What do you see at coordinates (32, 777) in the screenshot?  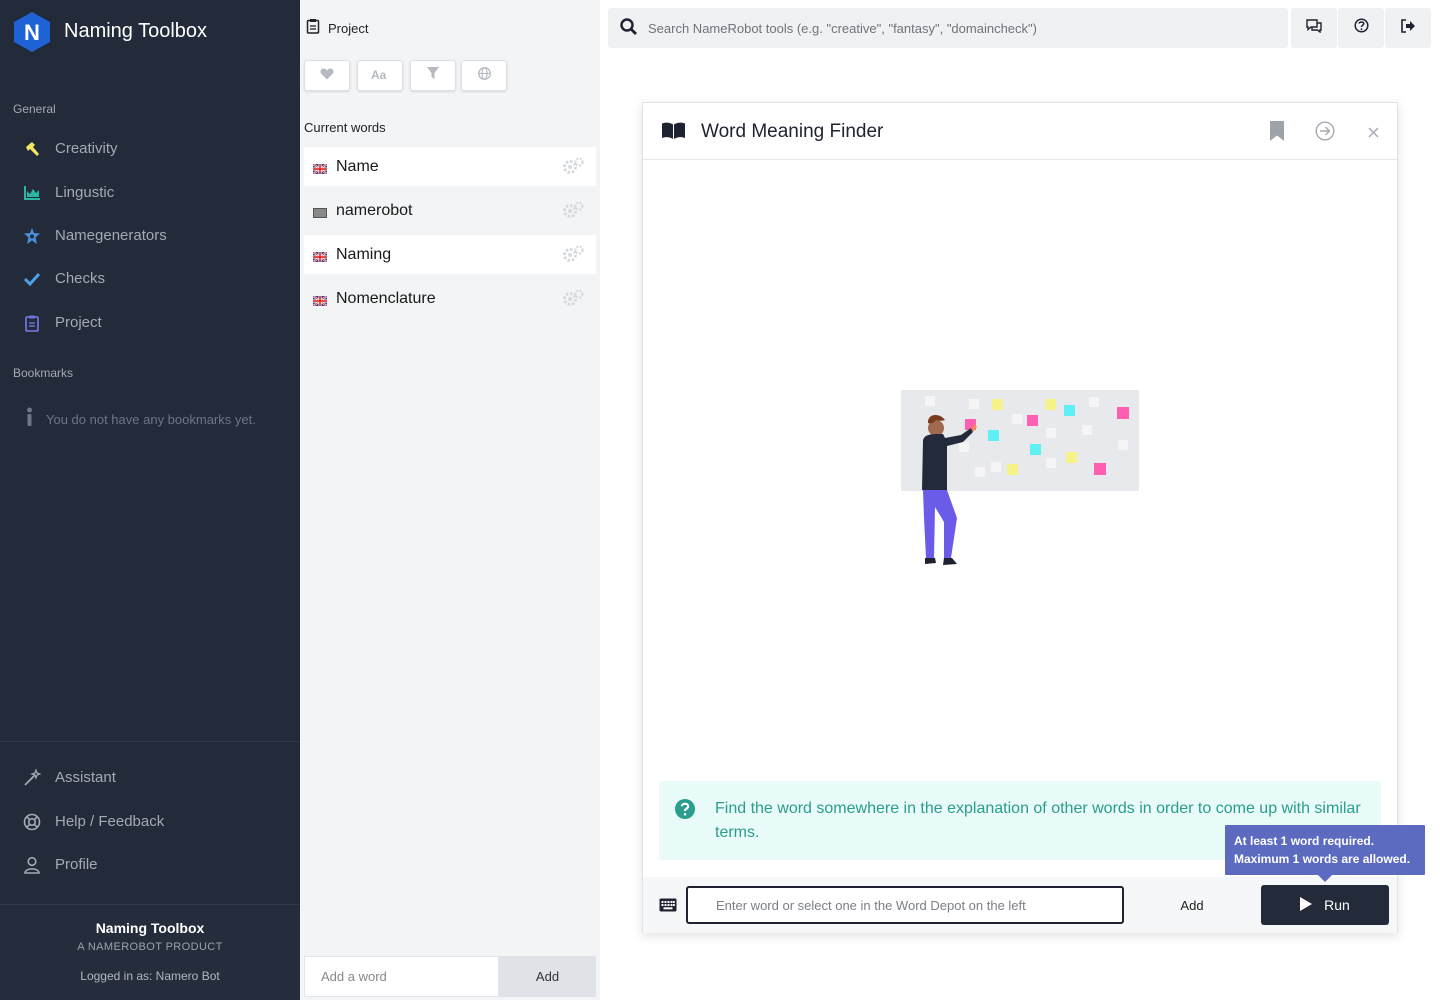 I see `magic-wand-icon` at bounding box center [32, 777].